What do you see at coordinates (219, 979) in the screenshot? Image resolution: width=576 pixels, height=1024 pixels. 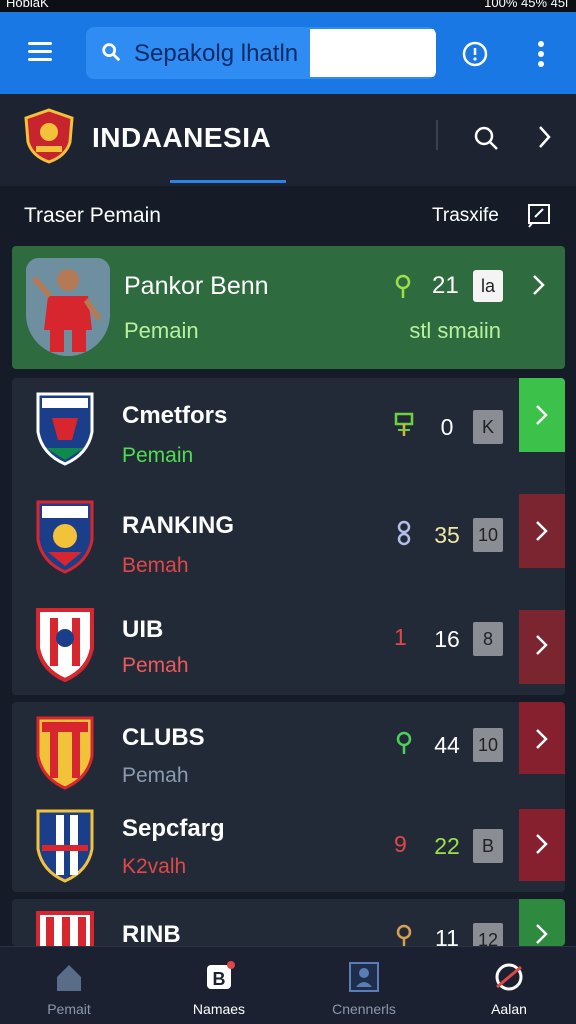 I see `svg-text: B` at bounding box center [219, 979].